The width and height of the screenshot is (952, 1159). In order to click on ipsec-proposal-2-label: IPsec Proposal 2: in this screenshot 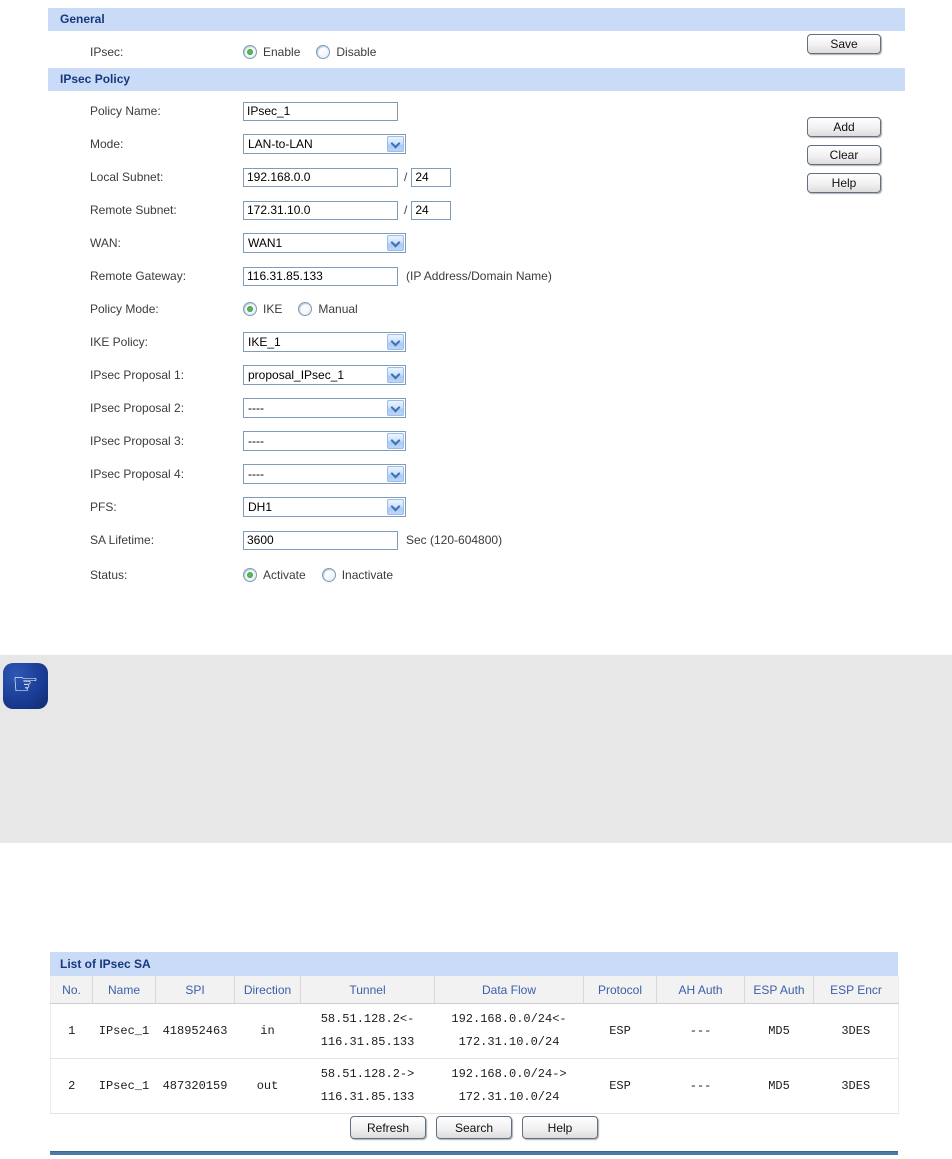, I will do `click(137, 408)`.